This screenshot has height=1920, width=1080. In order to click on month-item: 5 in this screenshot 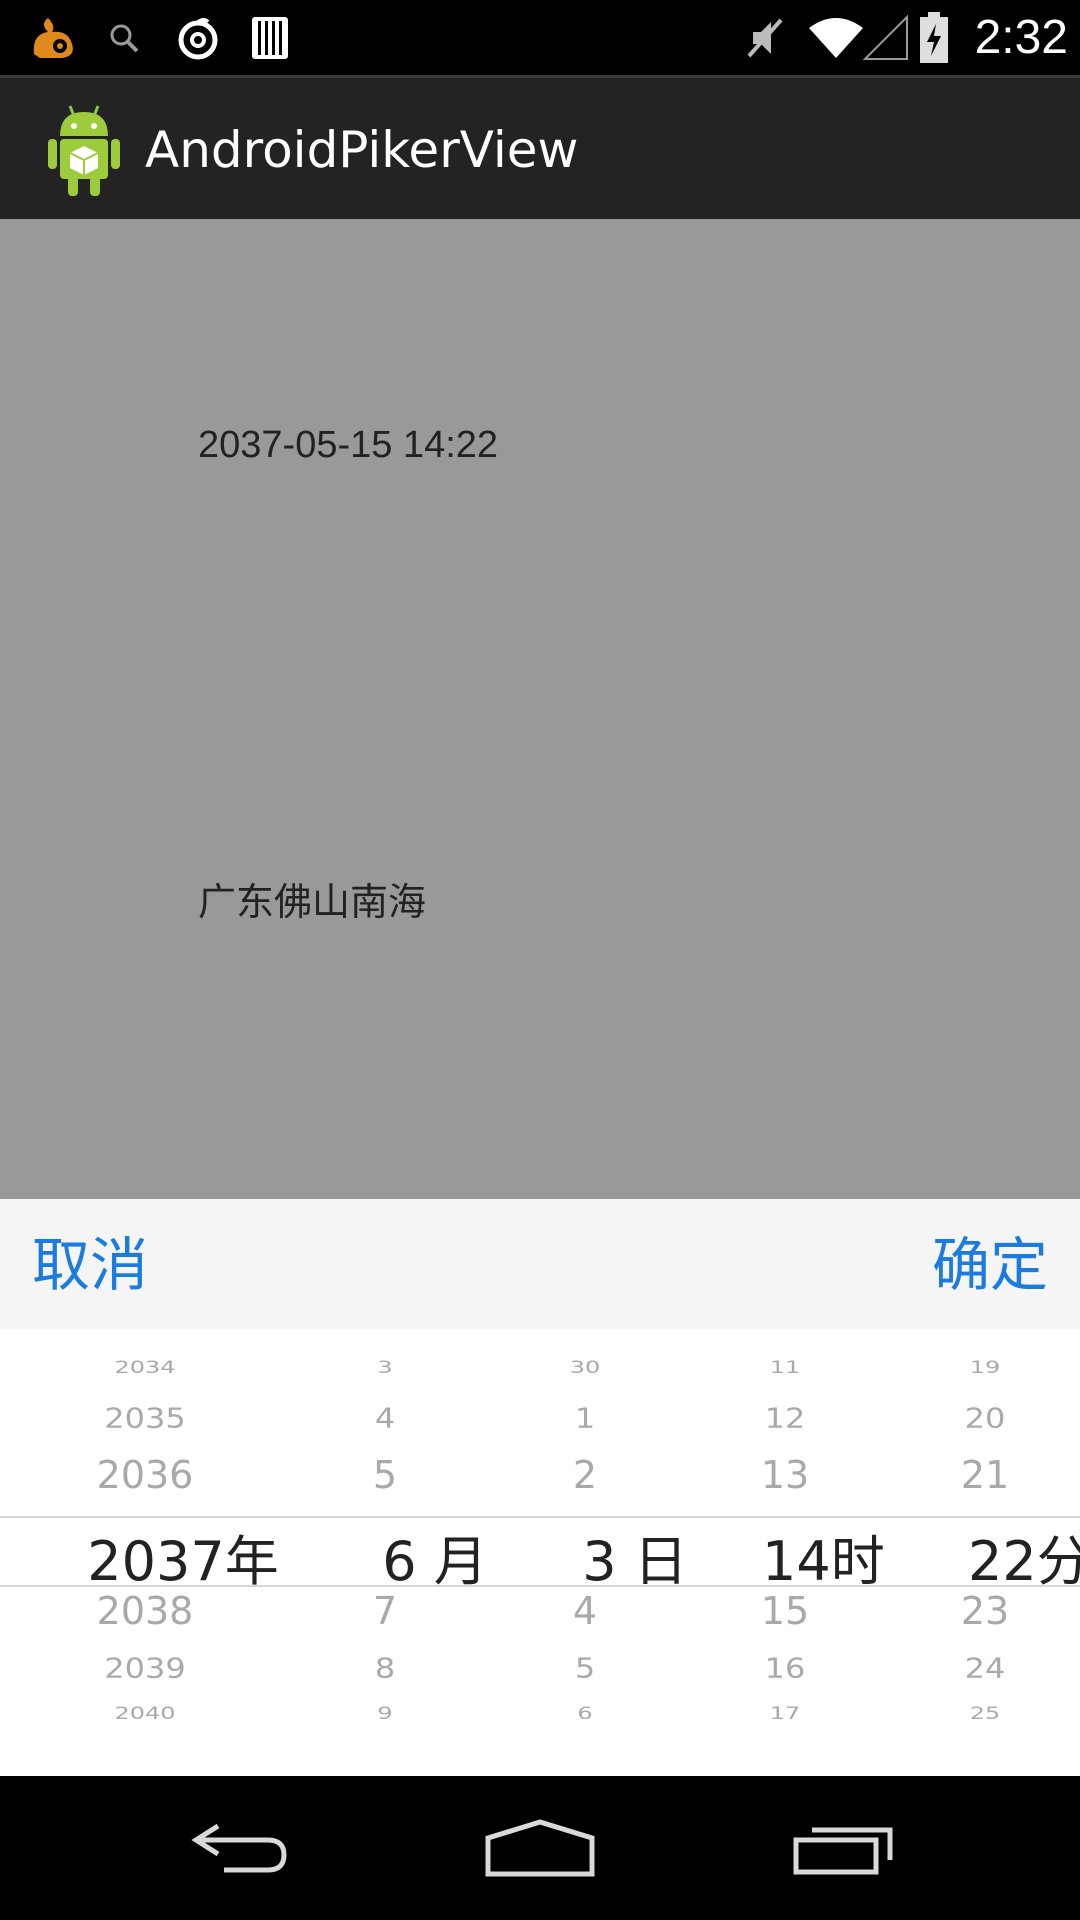, I will do `click(385, 1475)`.